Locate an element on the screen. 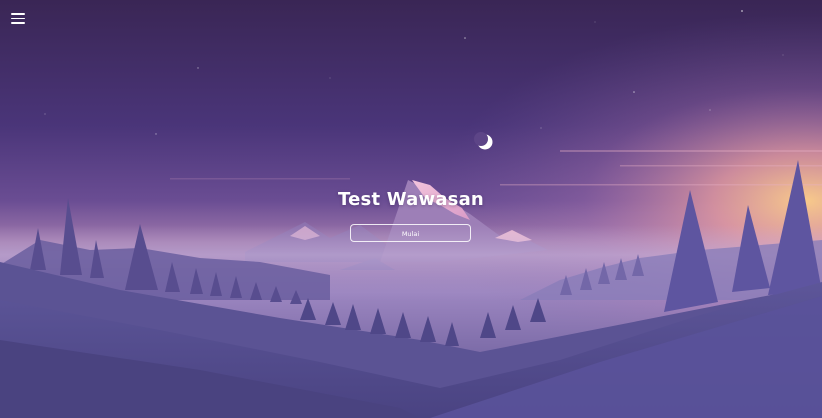  start-button: Mulai is located at coordinates (410, 233).